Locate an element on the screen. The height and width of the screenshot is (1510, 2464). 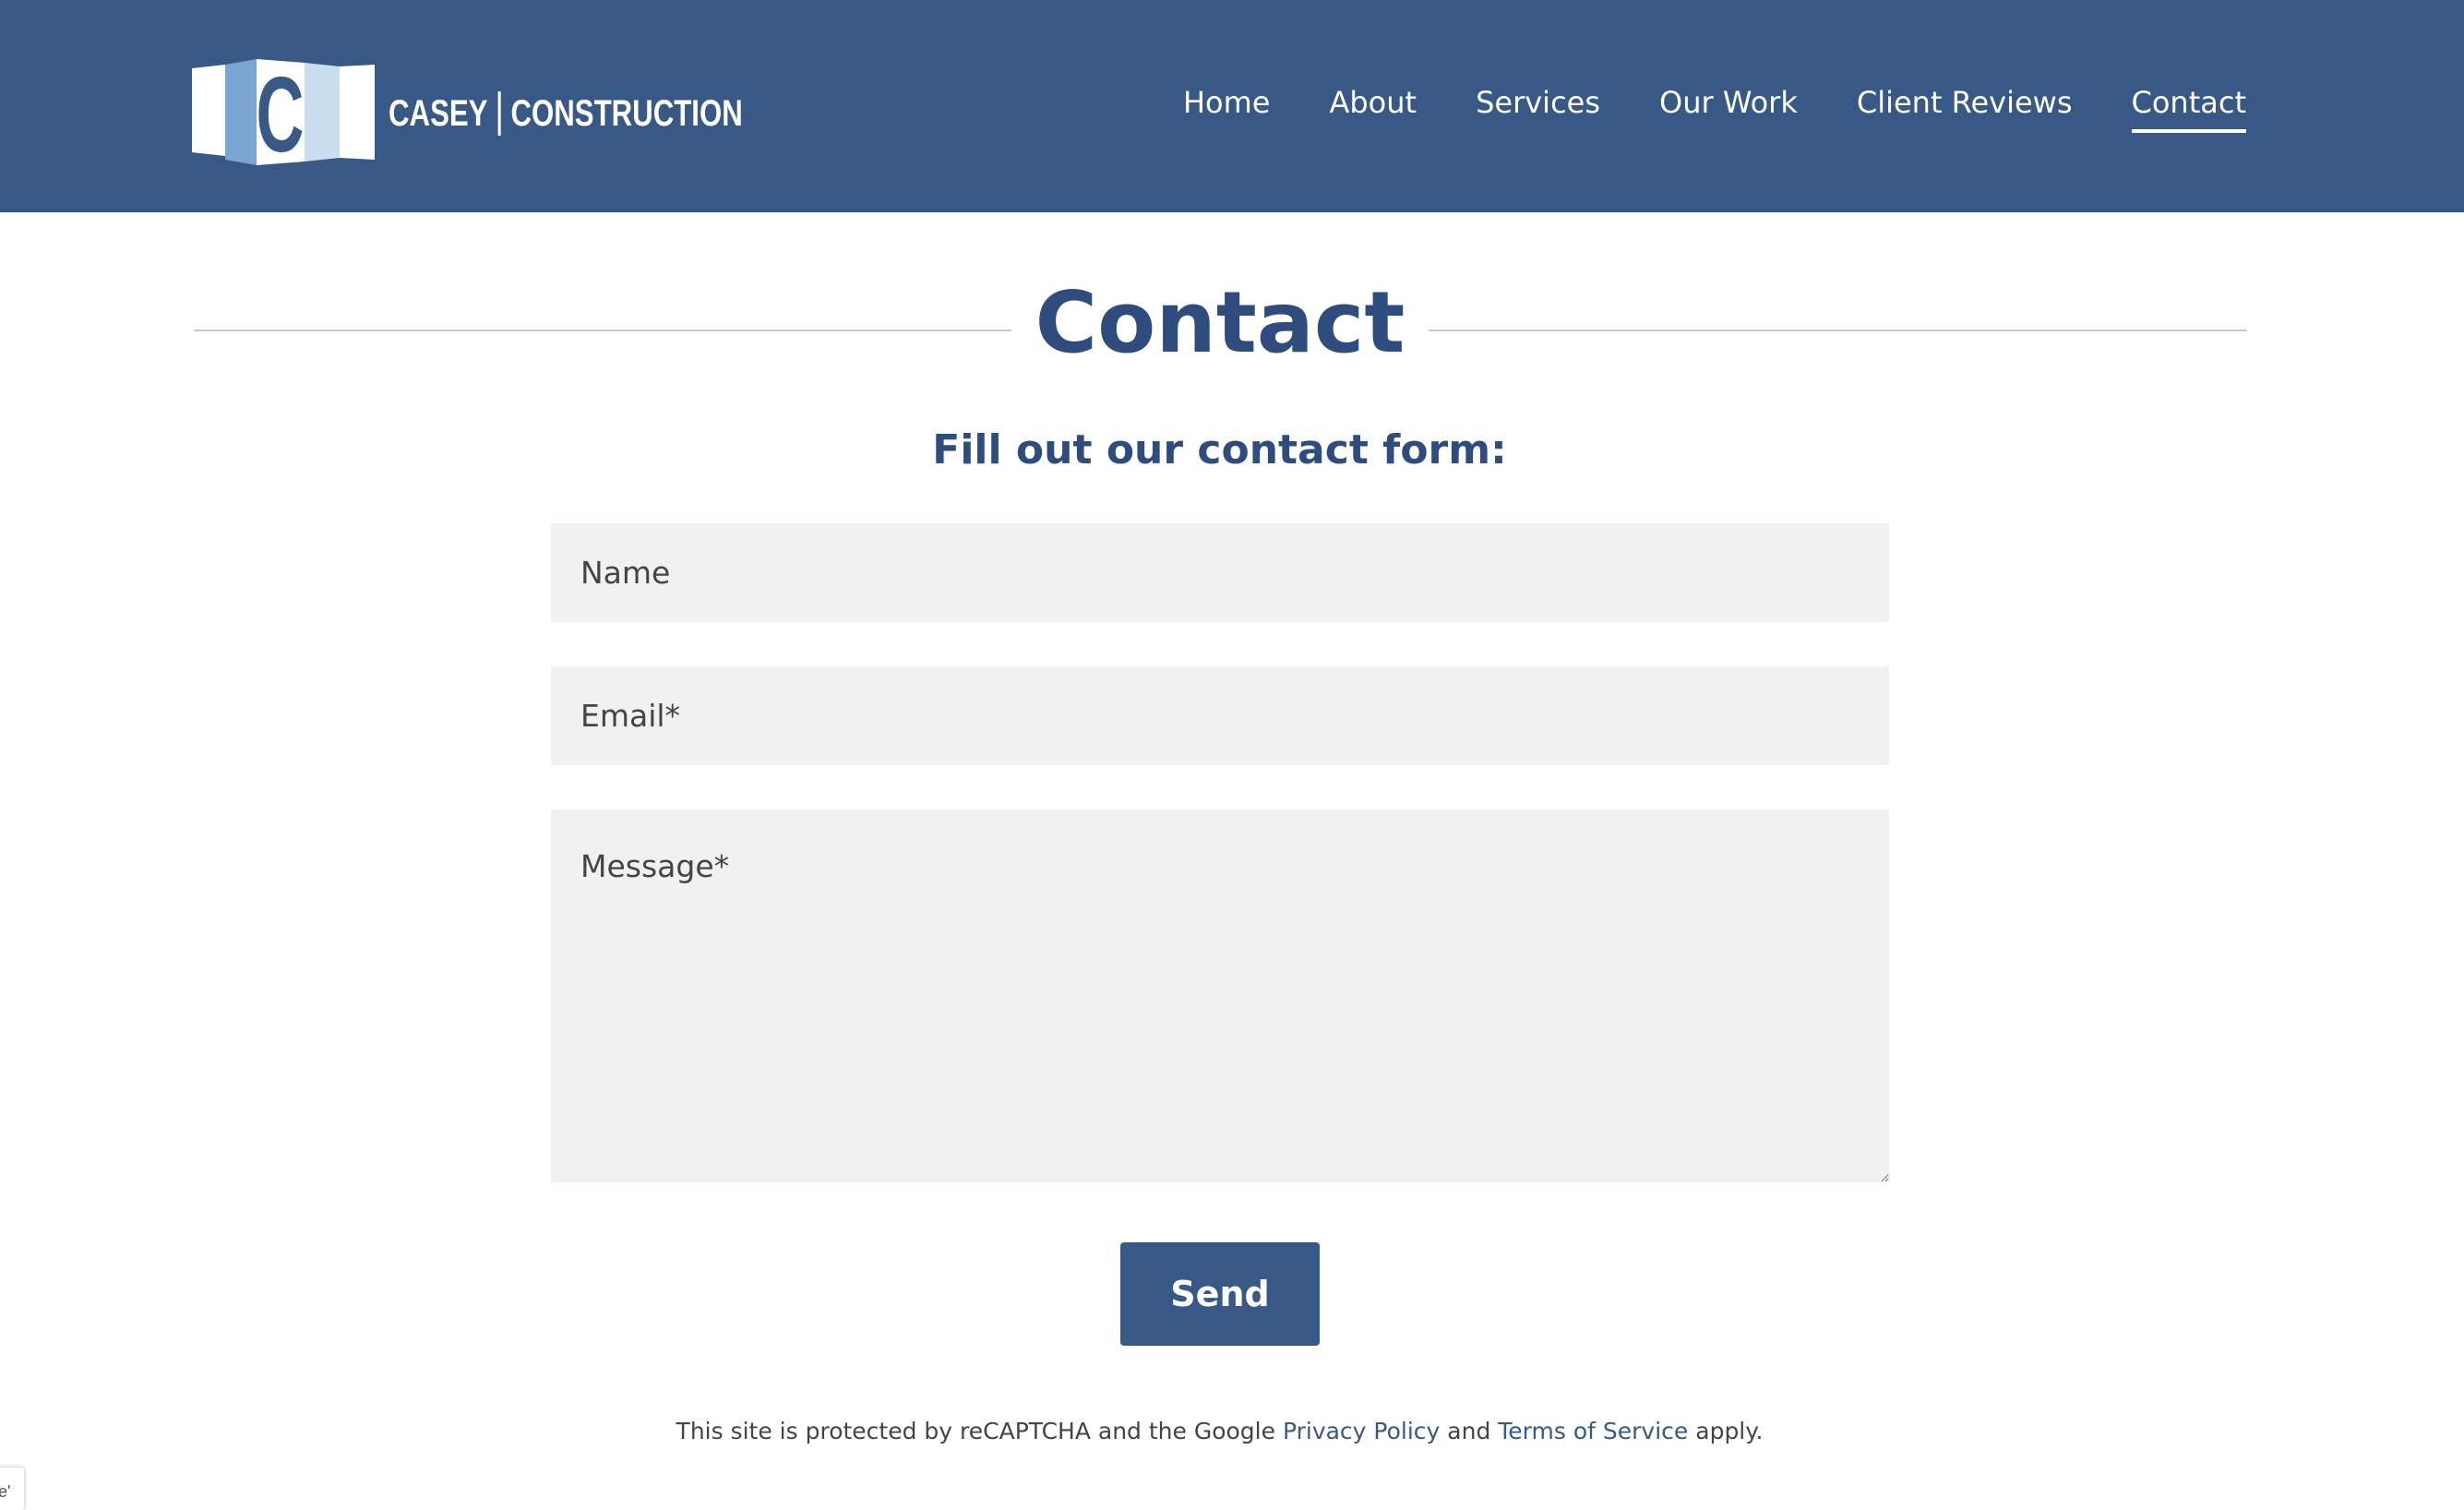
nav-item-our-work: Our Work is located at coordinates (1728, 108).